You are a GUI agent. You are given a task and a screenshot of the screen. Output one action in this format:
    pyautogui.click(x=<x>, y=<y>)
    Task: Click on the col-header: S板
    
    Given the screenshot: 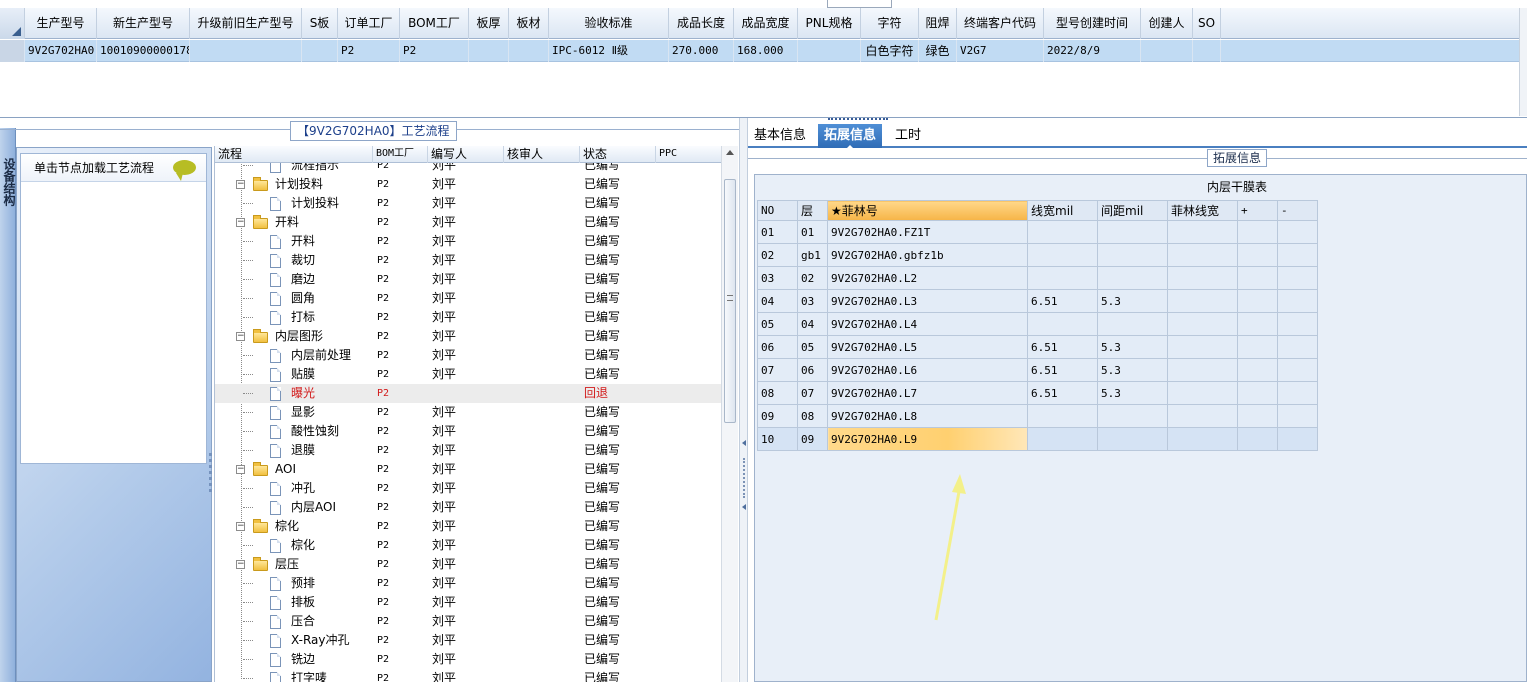 What is the action you would take?
    pyautogui.click(x=320, y=23)
    